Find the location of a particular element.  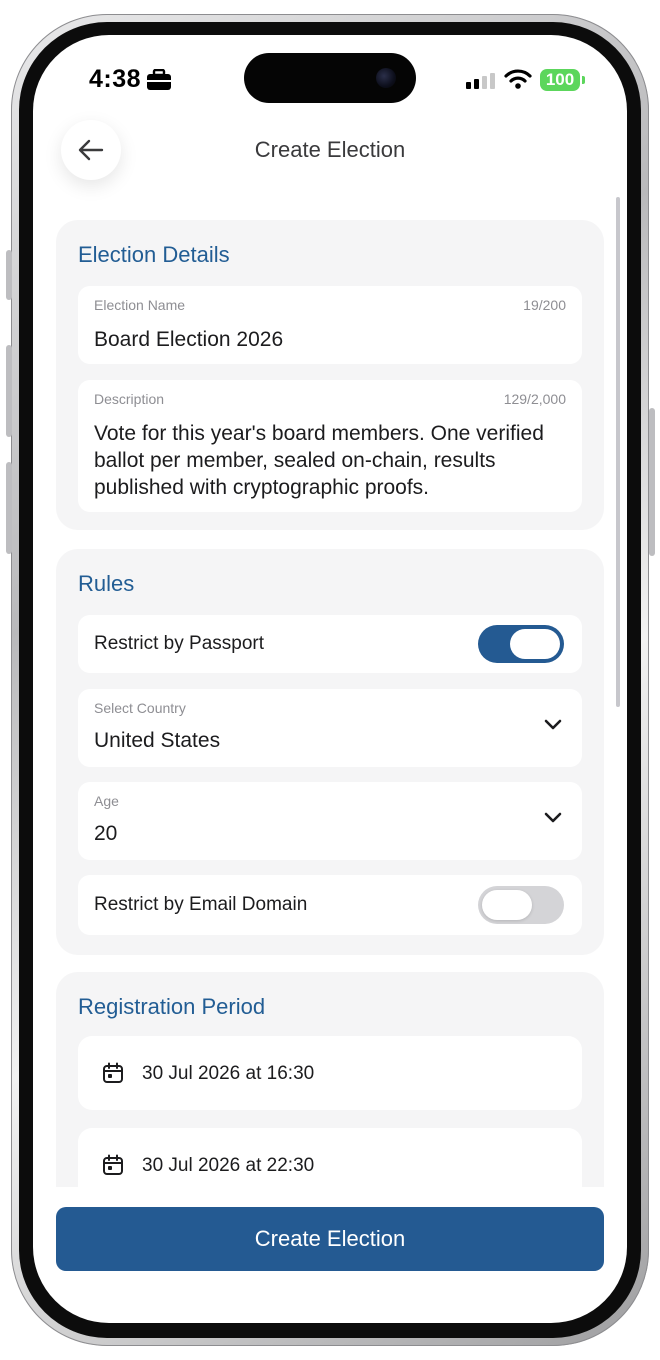

election-name-value: Board Election 2026 is located at coordinates (188, 340).